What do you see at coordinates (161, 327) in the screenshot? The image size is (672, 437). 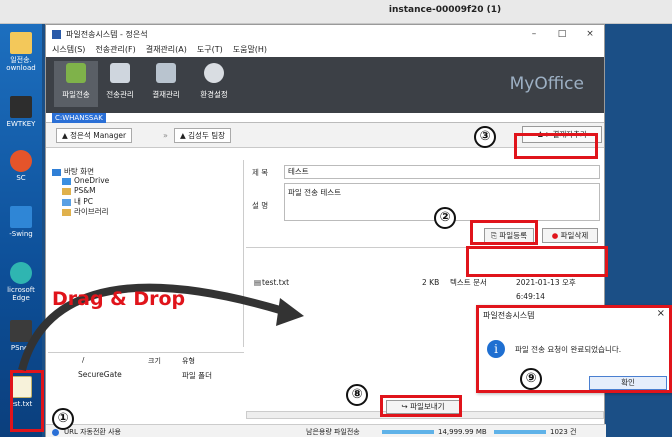 I see `drag-arrow` at bounding box center [161, 327].